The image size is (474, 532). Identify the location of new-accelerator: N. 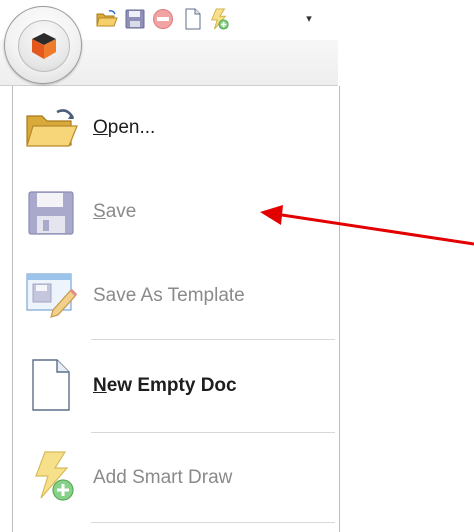
(100, 385).